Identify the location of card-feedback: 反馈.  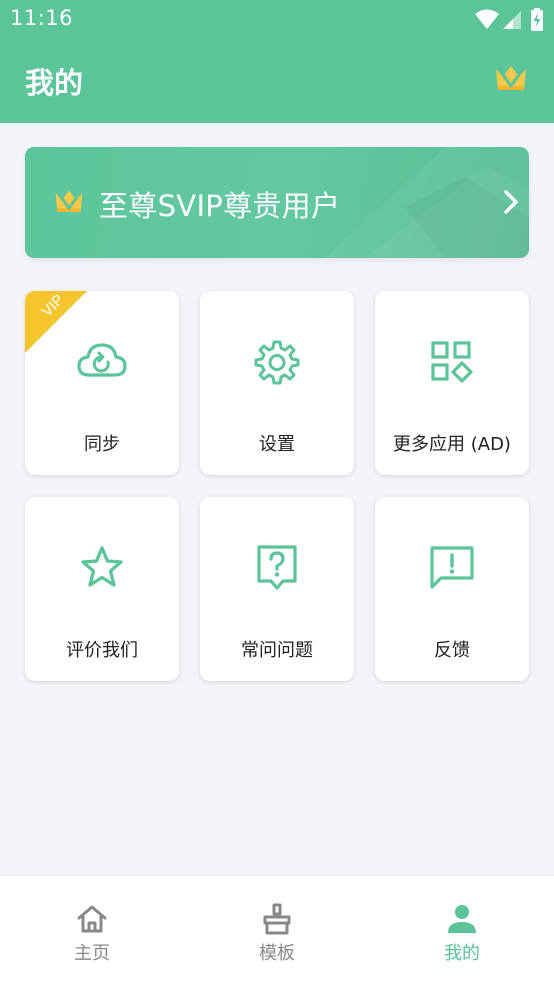
(452, 589).